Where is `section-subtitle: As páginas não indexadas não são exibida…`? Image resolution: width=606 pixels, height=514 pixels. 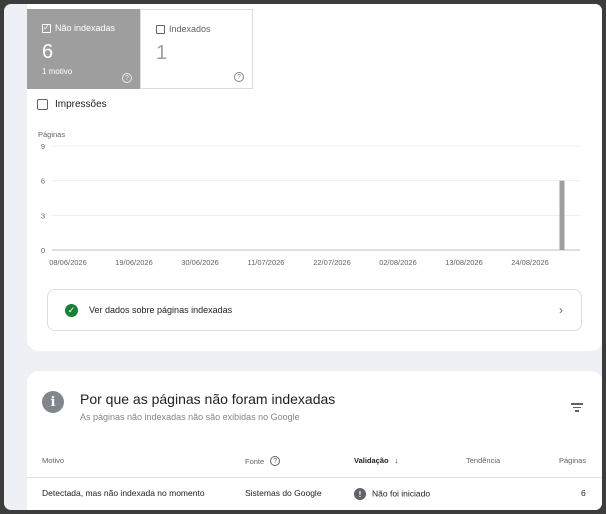
section-subtitle: As páginas não indexadas não são exibida… is located at coordinates (190, 417).